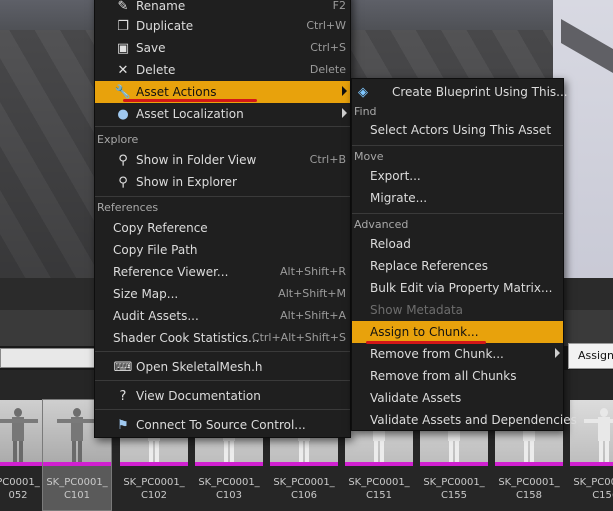 The image size is (613, 511). What do you see at coordinates (454, 489) in the screenshot?
I see `asset-name: SK_PC0001_ C155` at bounding box center [454, 489].